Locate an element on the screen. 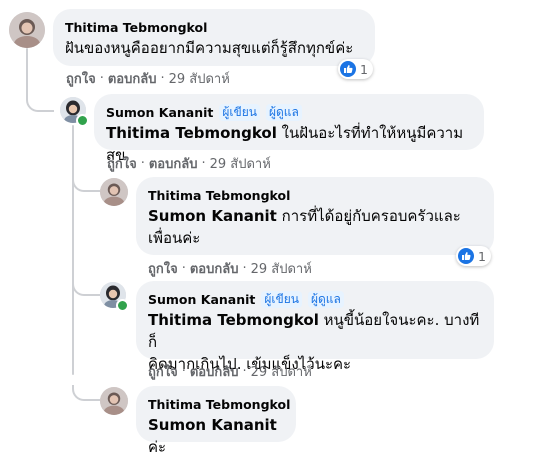  comment-bubble: Thitima Tebmongkol Sumon Kananit ค่ะ is located at coordinates (216, 421).